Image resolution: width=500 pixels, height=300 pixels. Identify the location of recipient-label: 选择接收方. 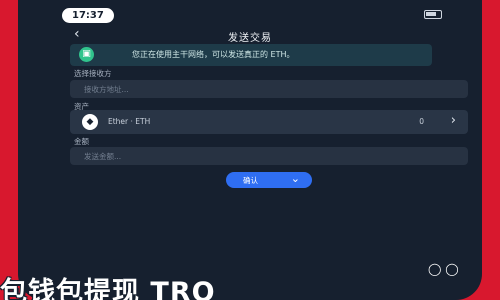
(93, 73).